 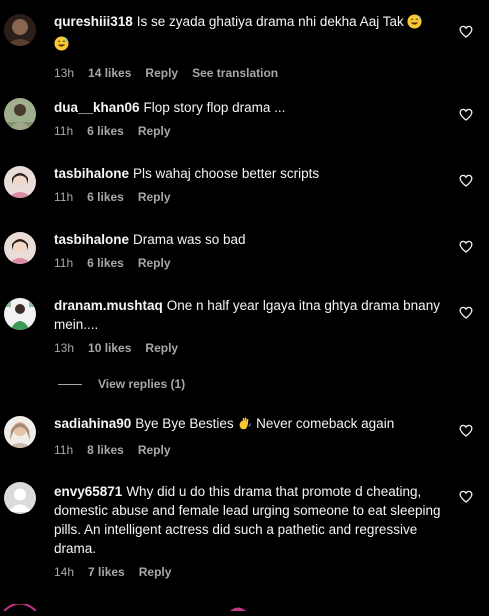 What do you see at coordinates (88, 491) in the screenshot?
I see `comment-username: envy65871` at bounding box center [88, 491].